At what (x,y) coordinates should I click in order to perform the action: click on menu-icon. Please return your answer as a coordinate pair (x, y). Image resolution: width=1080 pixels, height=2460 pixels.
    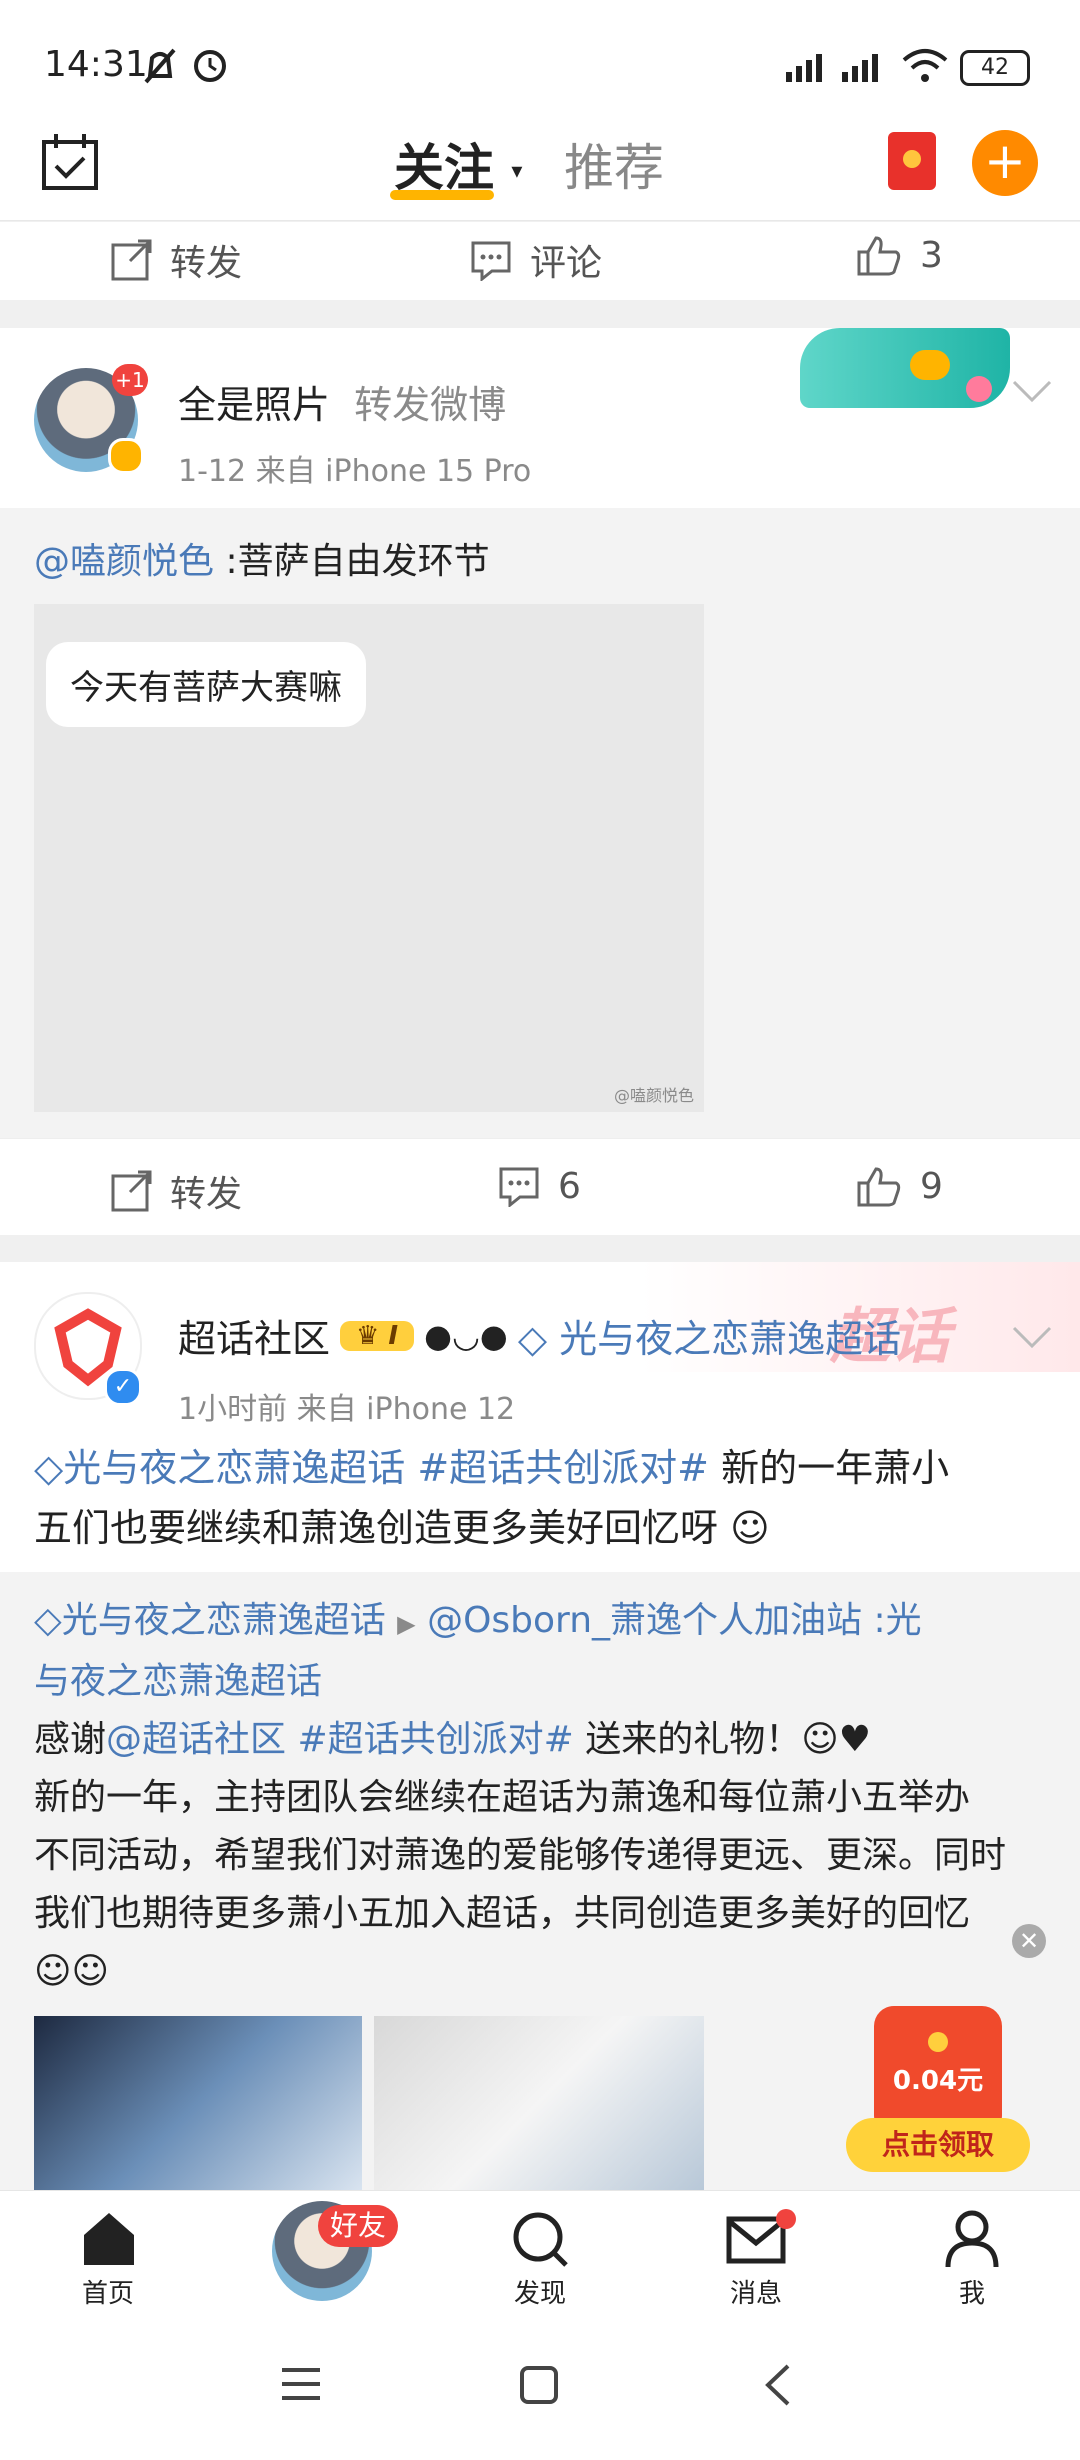
    Looking at the image, I should click on (301, 2384).